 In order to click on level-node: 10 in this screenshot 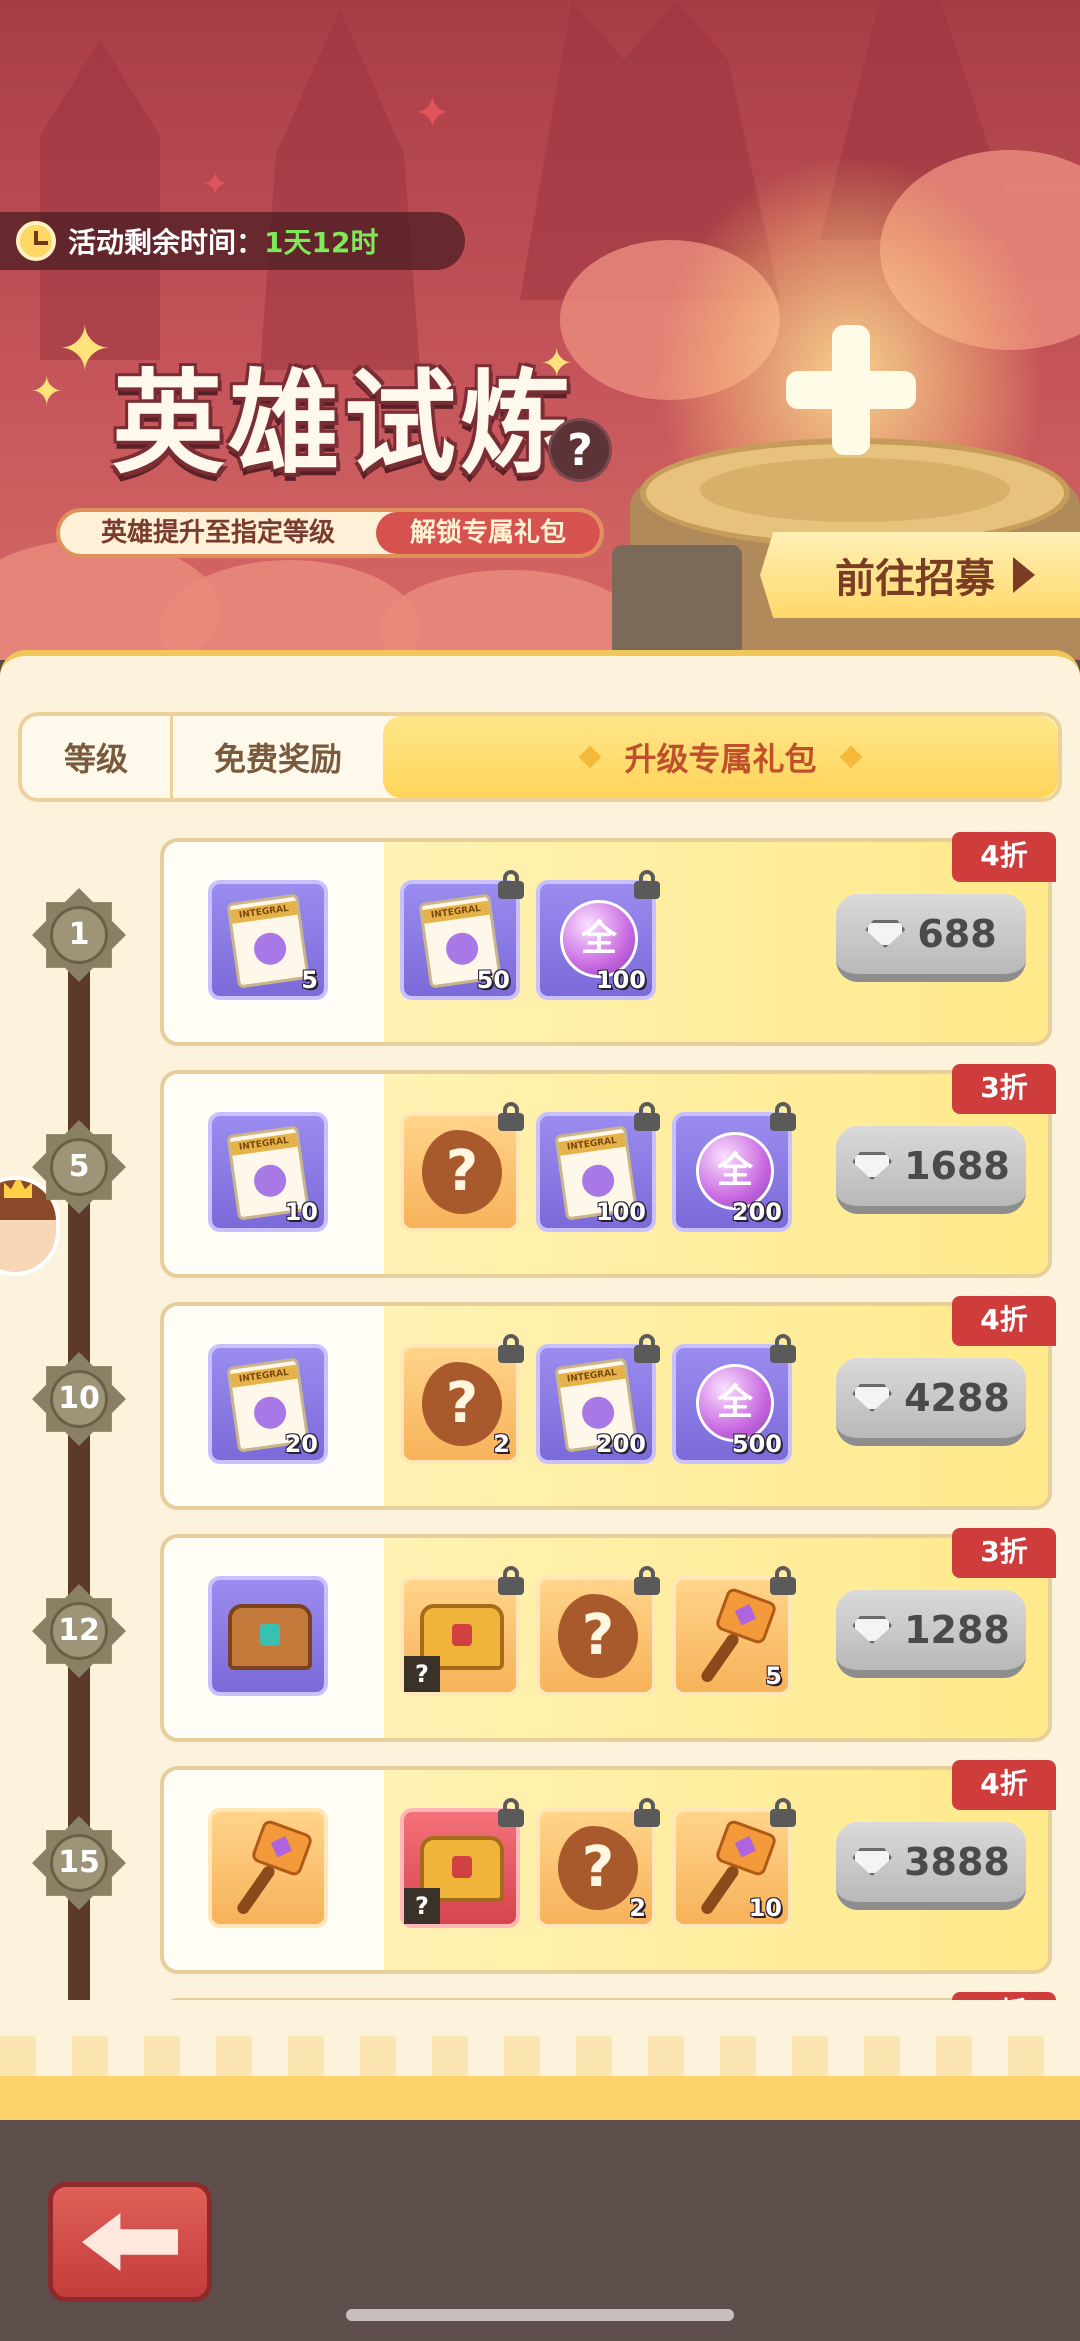, I will do `click(79, 1399)`.